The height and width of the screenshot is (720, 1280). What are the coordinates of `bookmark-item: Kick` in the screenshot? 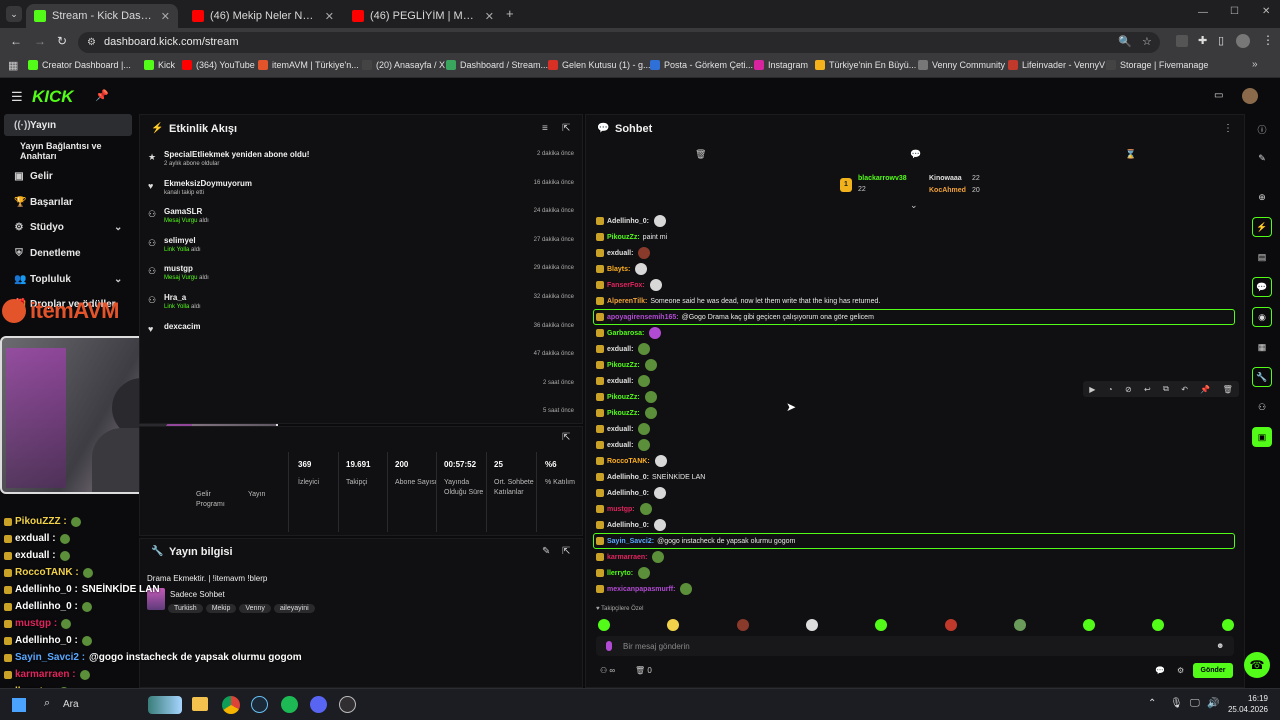 It's located at (159, 65).